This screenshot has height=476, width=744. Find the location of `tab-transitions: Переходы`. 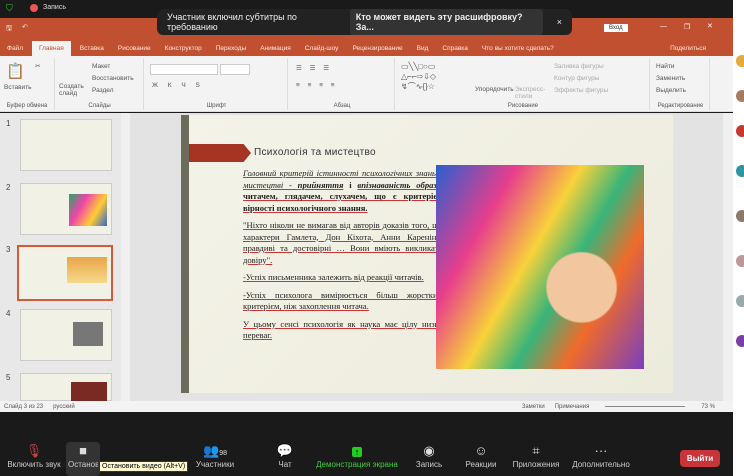

tab-transitions: Переходы is located at coordinates (231, 48).